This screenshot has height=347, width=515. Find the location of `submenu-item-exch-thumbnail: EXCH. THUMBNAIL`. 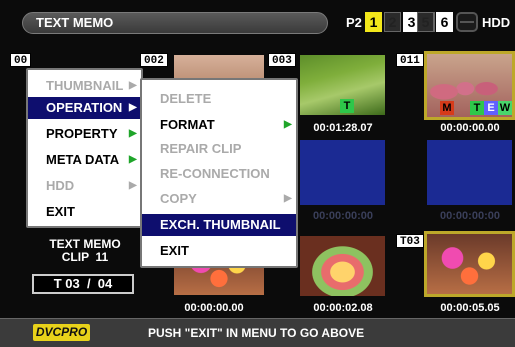

submenu-item-exch-thumbnail: EXCH. THUMBNAIL is located at coordinates (219, 225).